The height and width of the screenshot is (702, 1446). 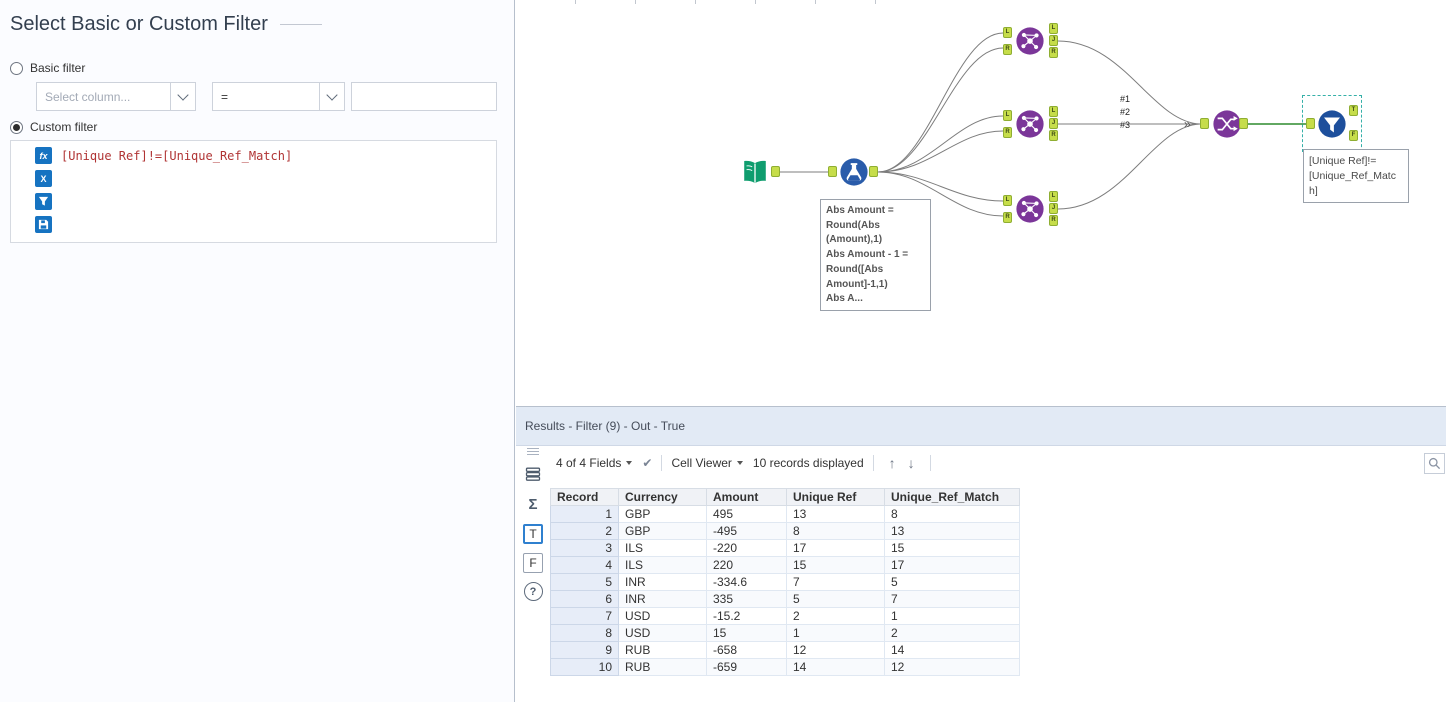 I want to click on data-cell: GBP, so click(x=662, y=531).